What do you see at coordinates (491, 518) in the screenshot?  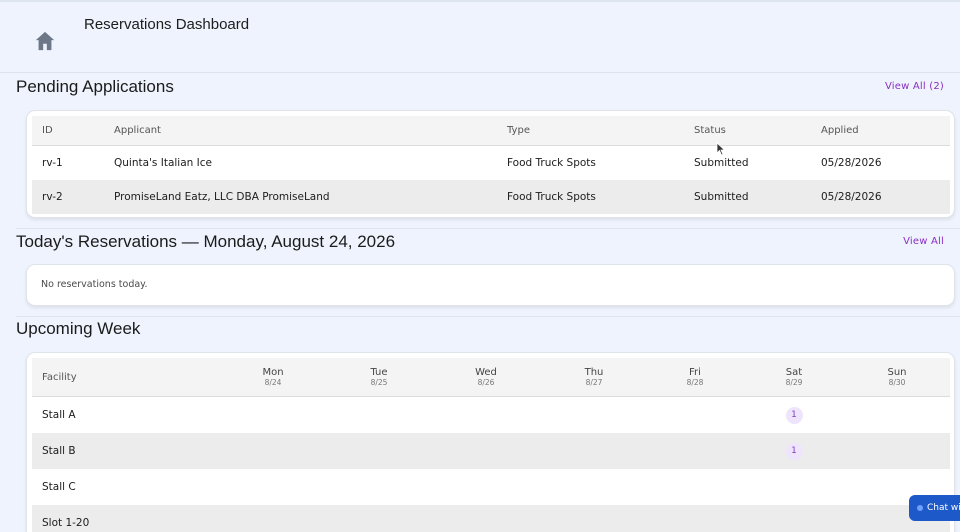 I see `facility-row: Slot 1-20` at bounding box center [491, 518].